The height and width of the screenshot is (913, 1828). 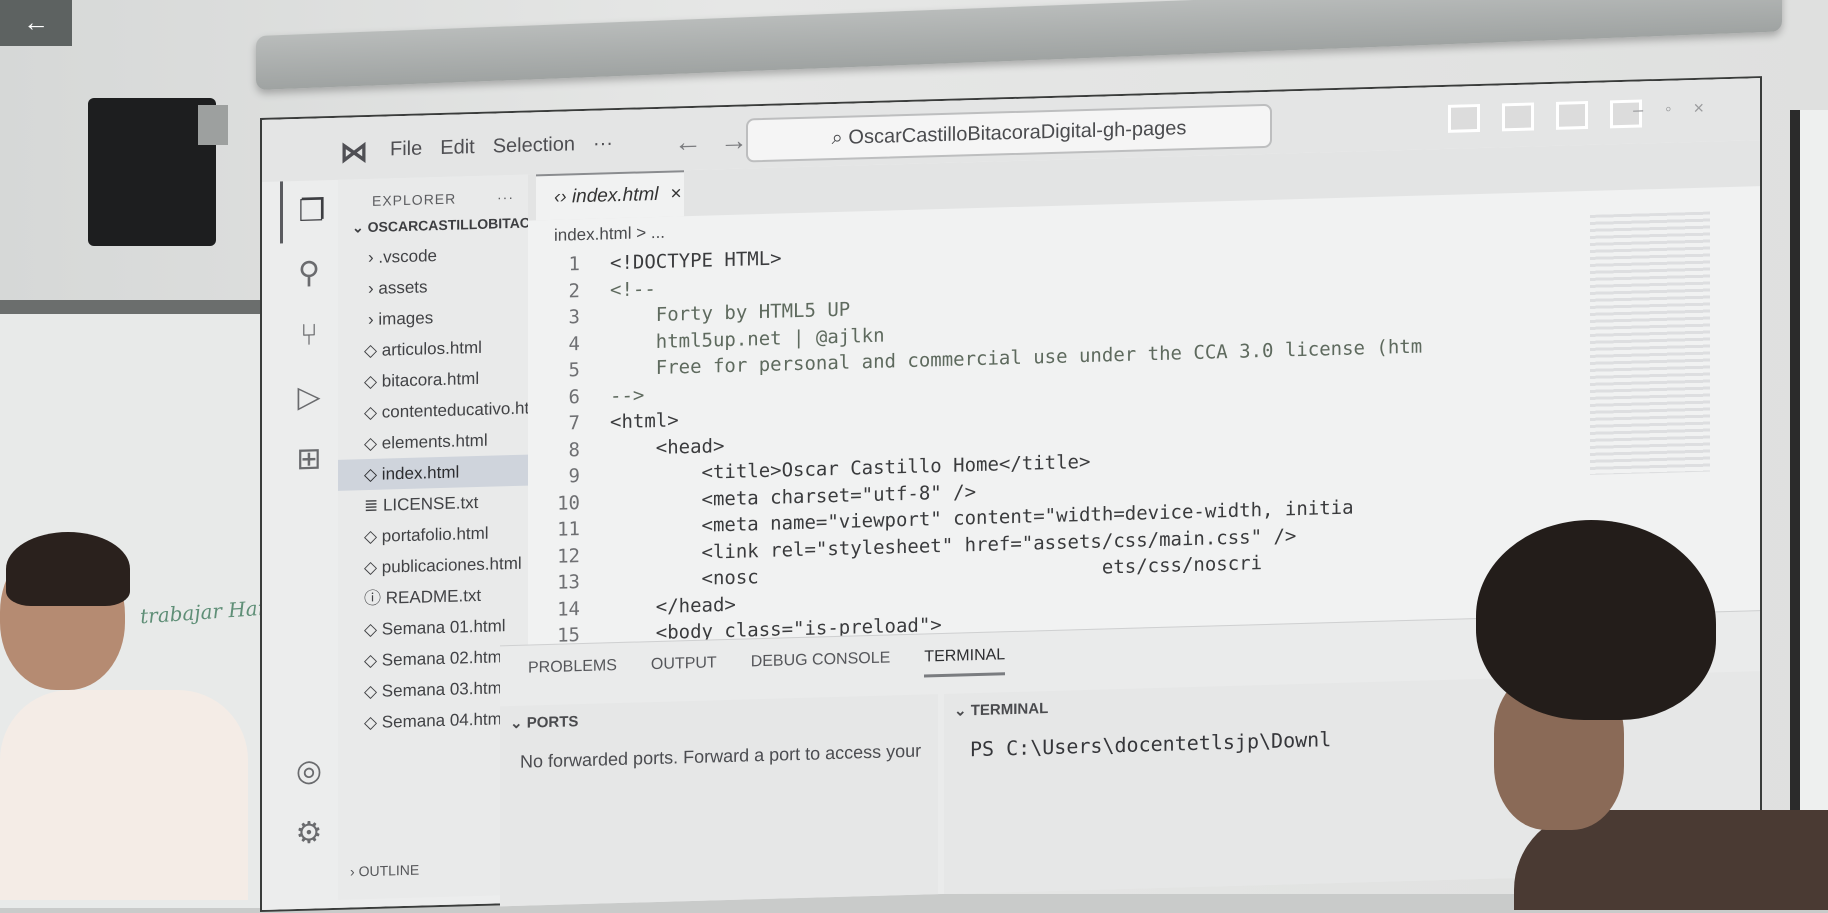 I want to click on tree-item: ◇ contenteducativo.html, so click(x=442, y=411).